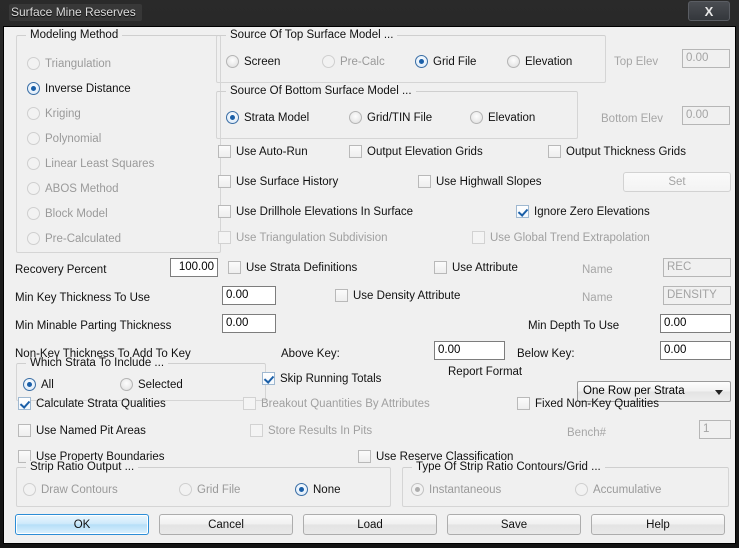 This screenshot has width=739, height=548. Describe the element at coordinates (226, 524) in the screenshot. I see `cancel-button: Cancel` at that location.